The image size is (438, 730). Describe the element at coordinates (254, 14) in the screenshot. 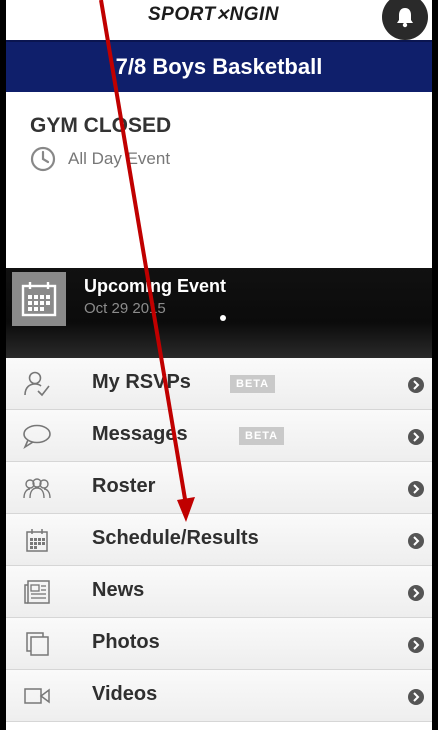

I see `logo-text-2: NGIN` at that location.